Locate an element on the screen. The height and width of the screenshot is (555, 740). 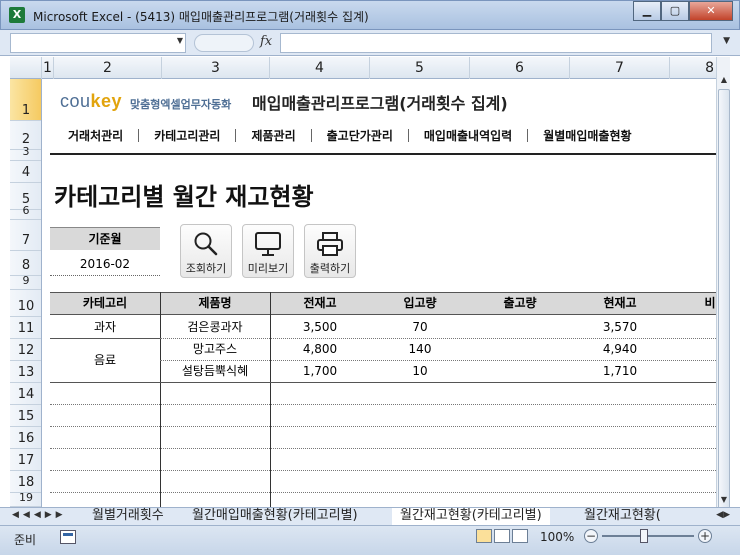
excel-app-icon: X is located at coordinates (17, 15).